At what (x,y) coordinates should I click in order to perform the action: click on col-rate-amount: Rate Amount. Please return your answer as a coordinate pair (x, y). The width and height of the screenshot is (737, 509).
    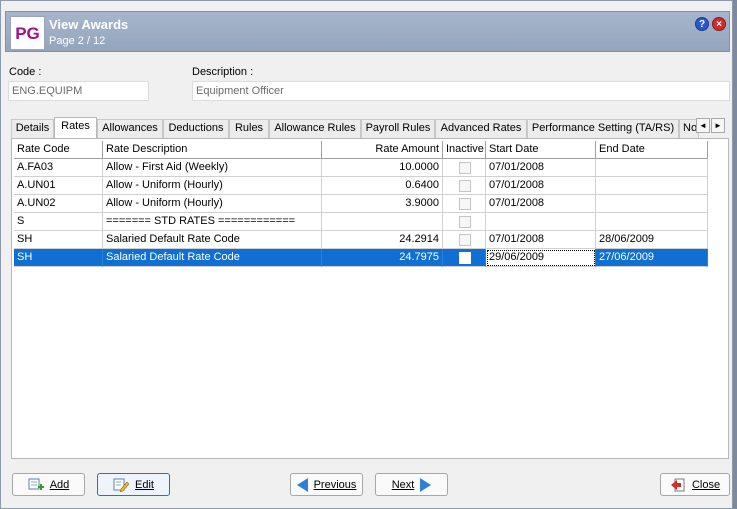
    Looking at the image, I should click on (382, 150).